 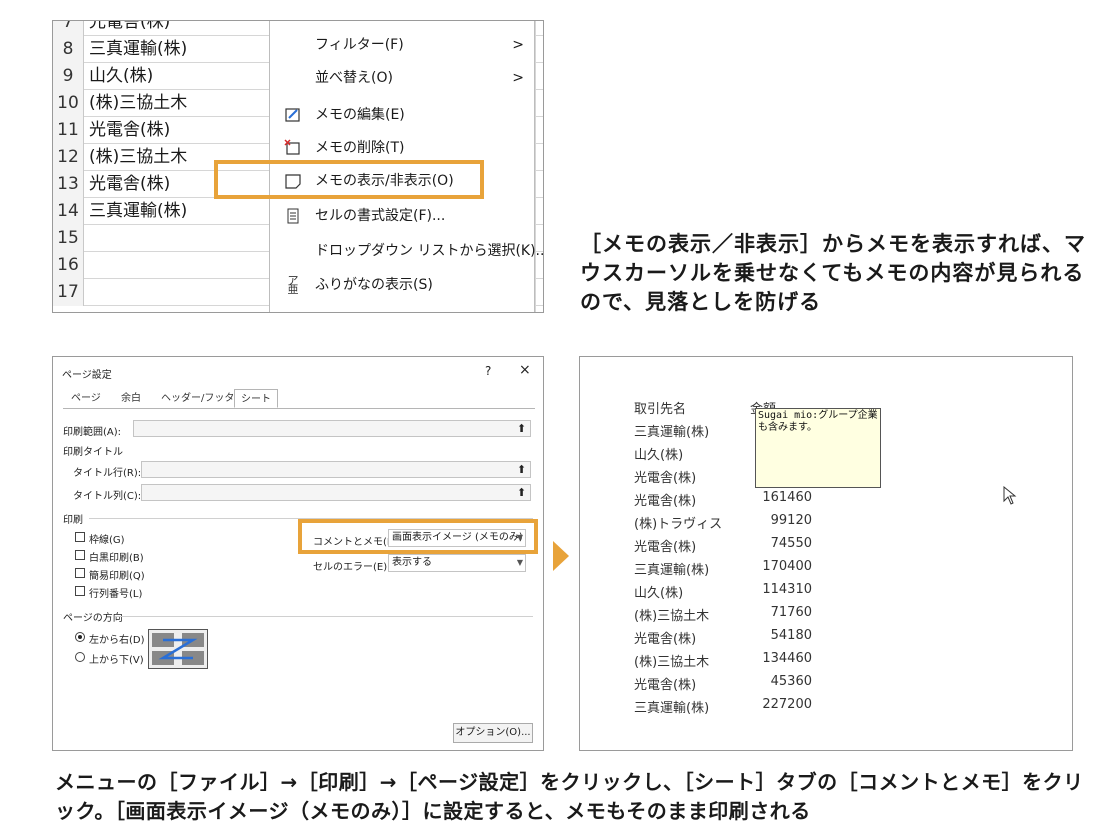 What do you see at coordinates (117, 576) in the screenshot?
I see `draft-print-label: 簡易印刷(Q)` at bounding box center [117, 576].